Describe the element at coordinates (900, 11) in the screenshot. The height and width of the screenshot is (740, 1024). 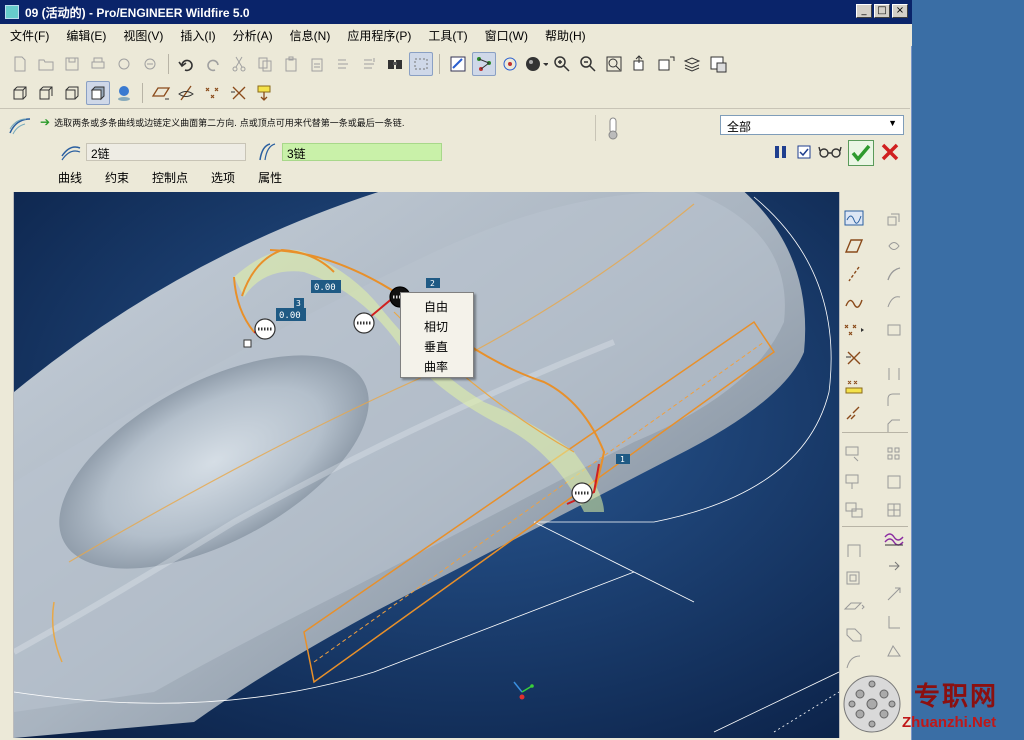
I see `close-button: ×` at that location.